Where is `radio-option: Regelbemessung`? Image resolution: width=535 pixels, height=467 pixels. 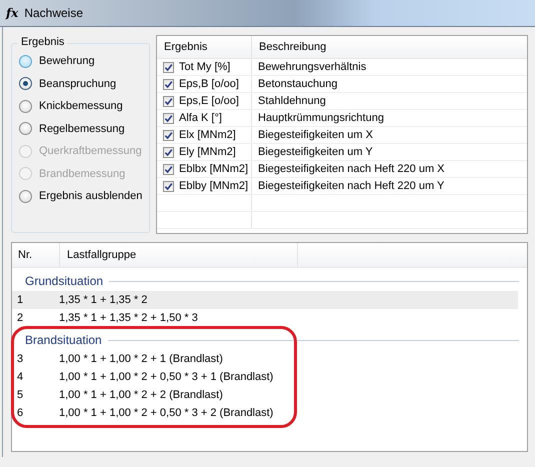 radio-option: Regelbemessung is located at coordinates (84, 129).